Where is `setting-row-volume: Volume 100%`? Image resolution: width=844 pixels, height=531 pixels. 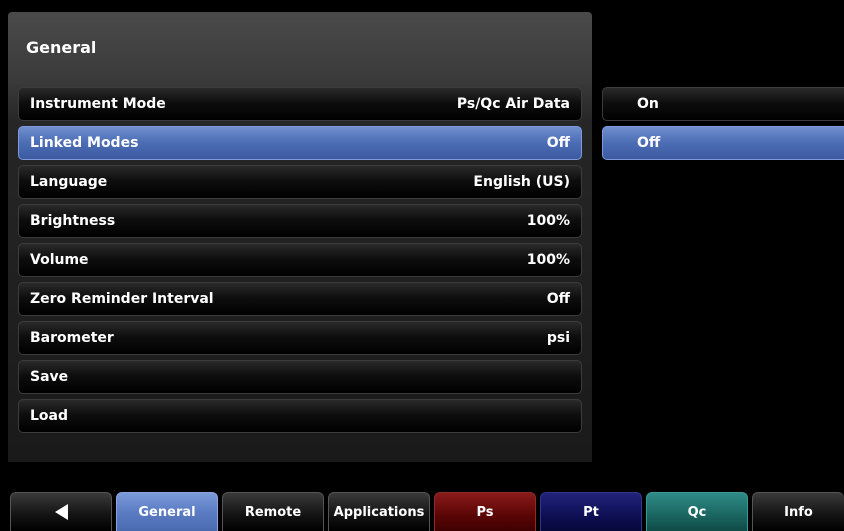
setting-row-volume: Volume 100% is located at coordinates (300, 260).